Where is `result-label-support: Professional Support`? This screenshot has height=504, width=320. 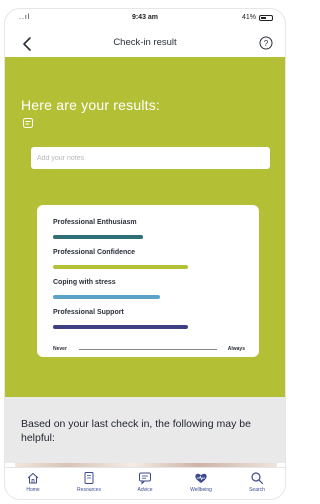
result-label-support: Professional Support is located at coordinates (88, 312).